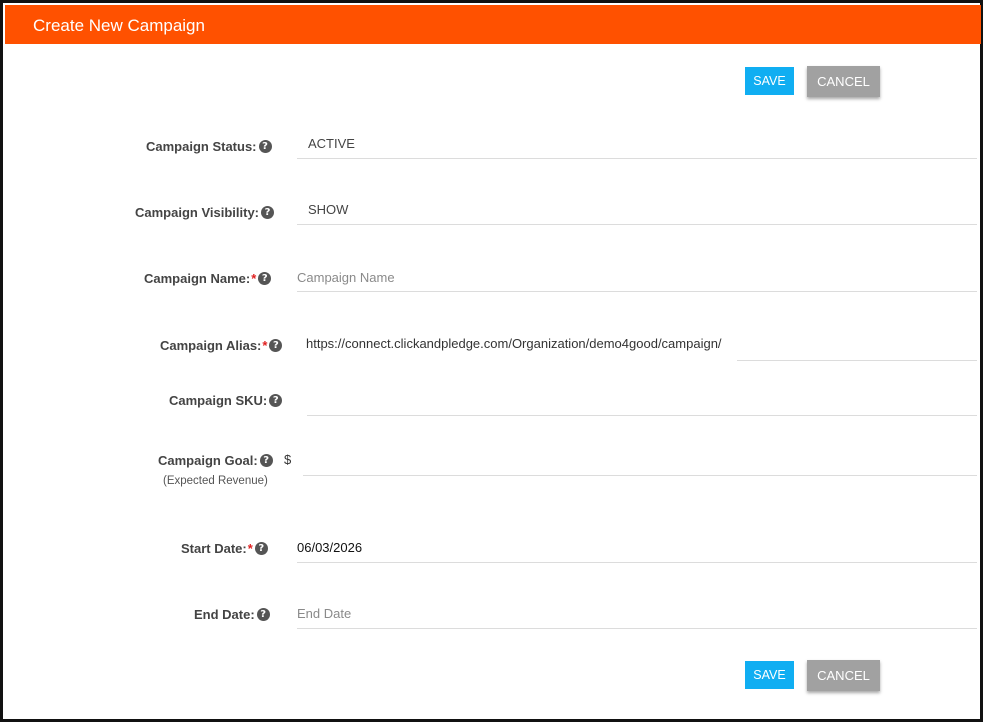 The image size is (983, 722). I want to click on campaign-sku-label: Campaign SKU: ?, so click(226, 400).